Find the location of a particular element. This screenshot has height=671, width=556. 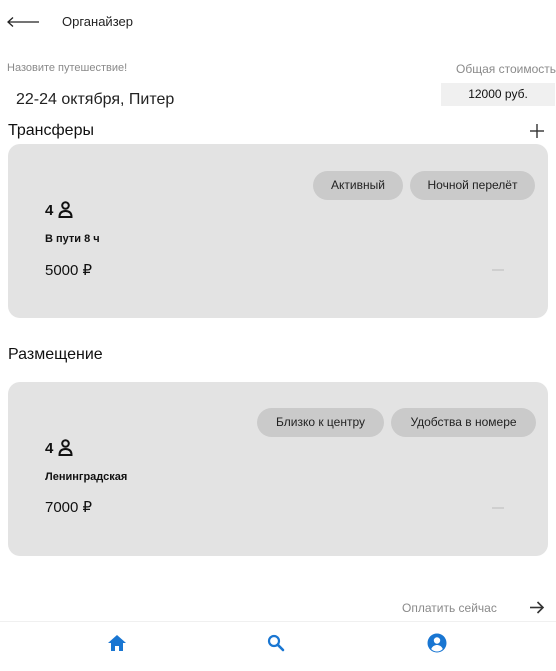

home-icon is located at coordinates (117, 643).